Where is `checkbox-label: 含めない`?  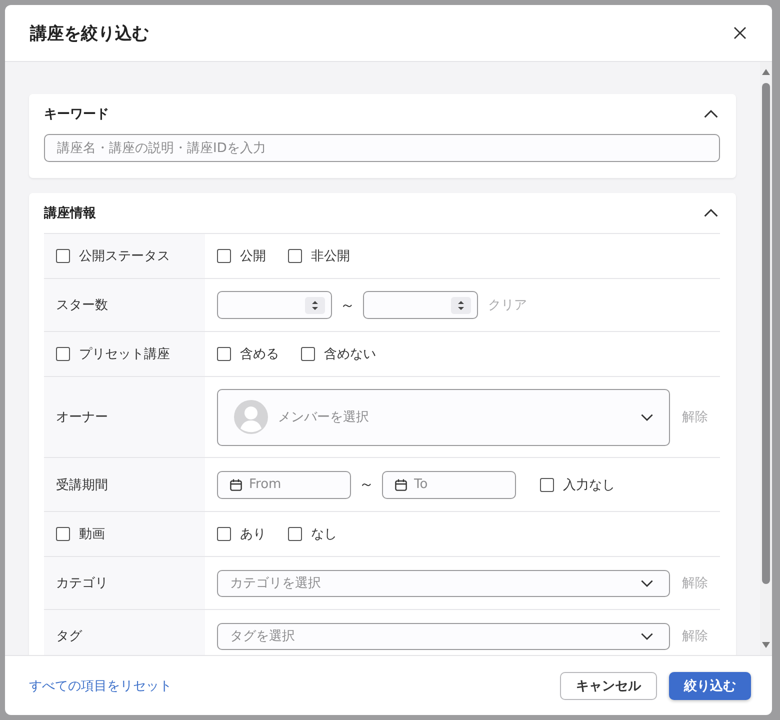 checkbox-label: 含めない is located at coordinates (350, 354).